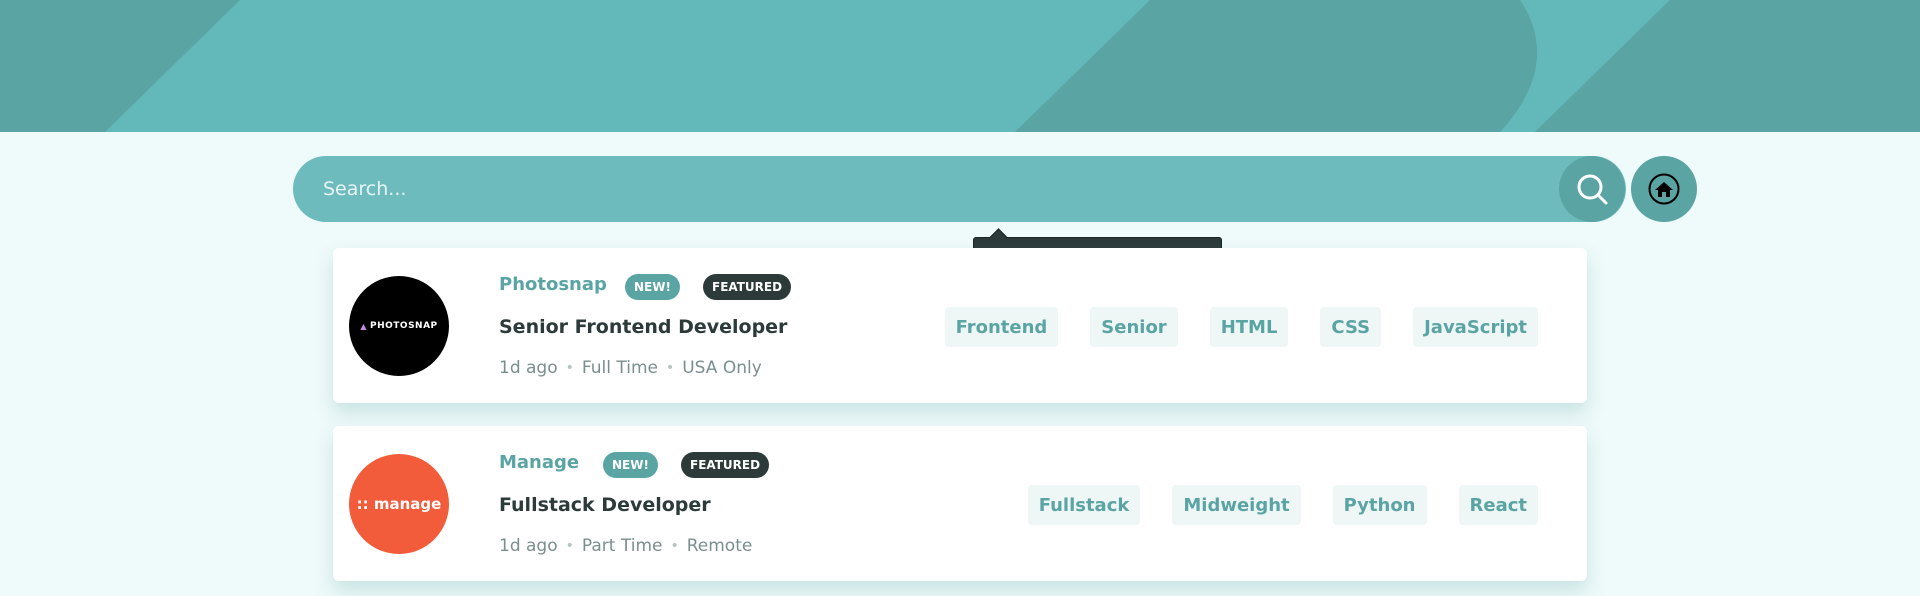  Describe the element at coordinates (1475, 327) in the screenshot. I see `tag-javascript: JavaScript` at that location.